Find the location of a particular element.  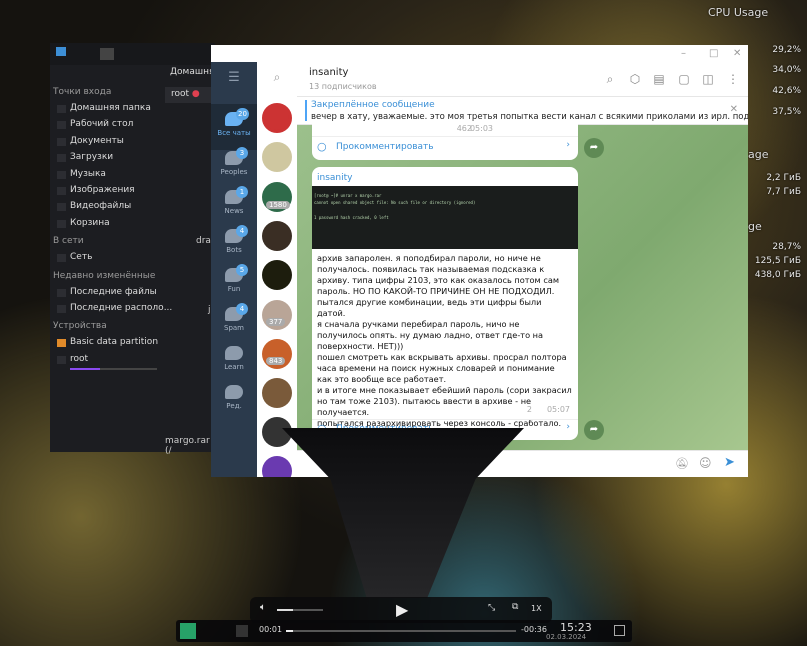

view-icons-button is located at coordinates (107, 54).